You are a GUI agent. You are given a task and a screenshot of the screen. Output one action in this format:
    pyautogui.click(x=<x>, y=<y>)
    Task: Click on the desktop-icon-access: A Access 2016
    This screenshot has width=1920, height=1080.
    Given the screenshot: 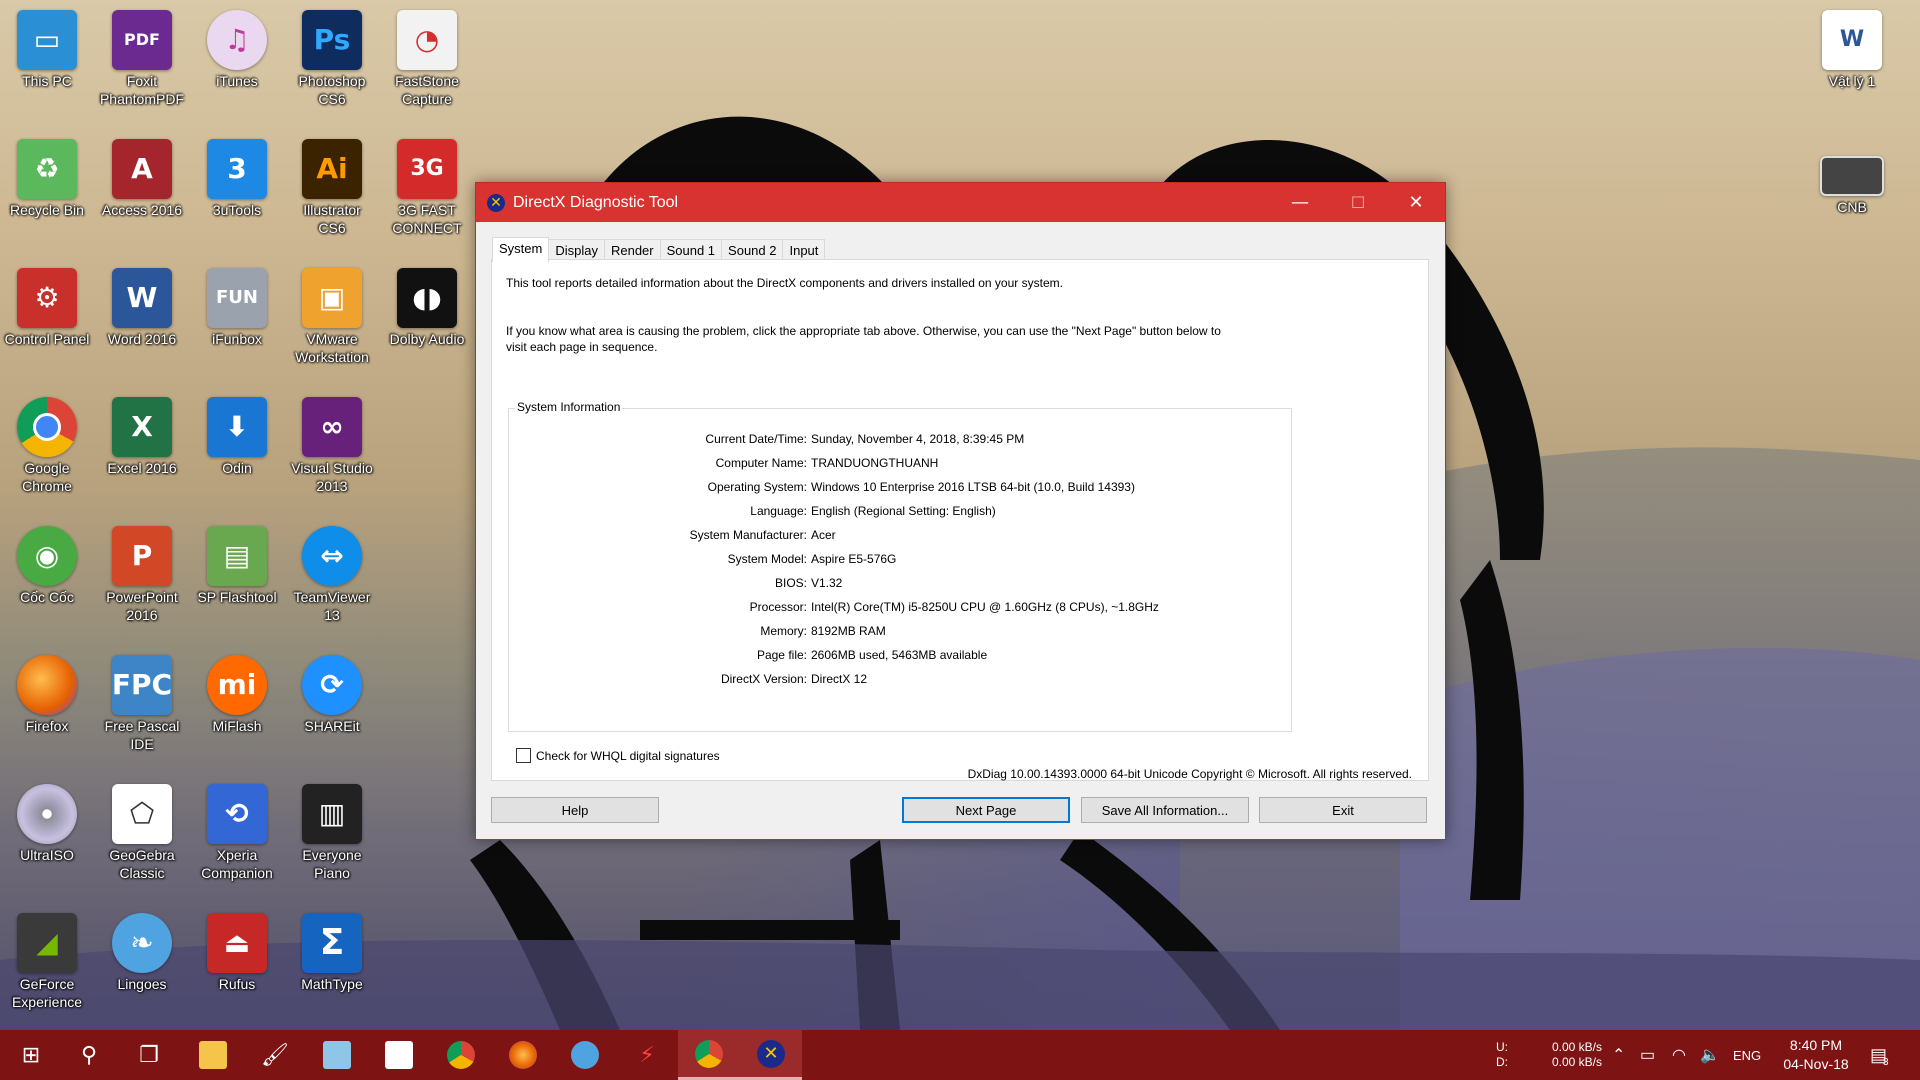 What is the action you would take?
    pyautogui.click(x=142, y=176)
    